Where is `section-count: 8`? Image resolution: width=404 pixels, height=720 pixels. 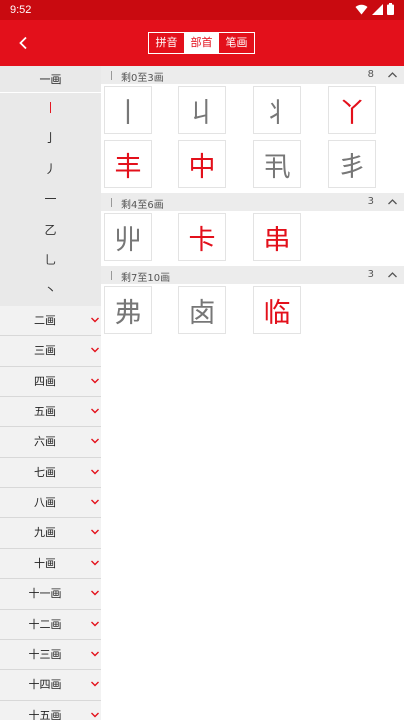
section-count: 8 is located at coordinates (370, 74).